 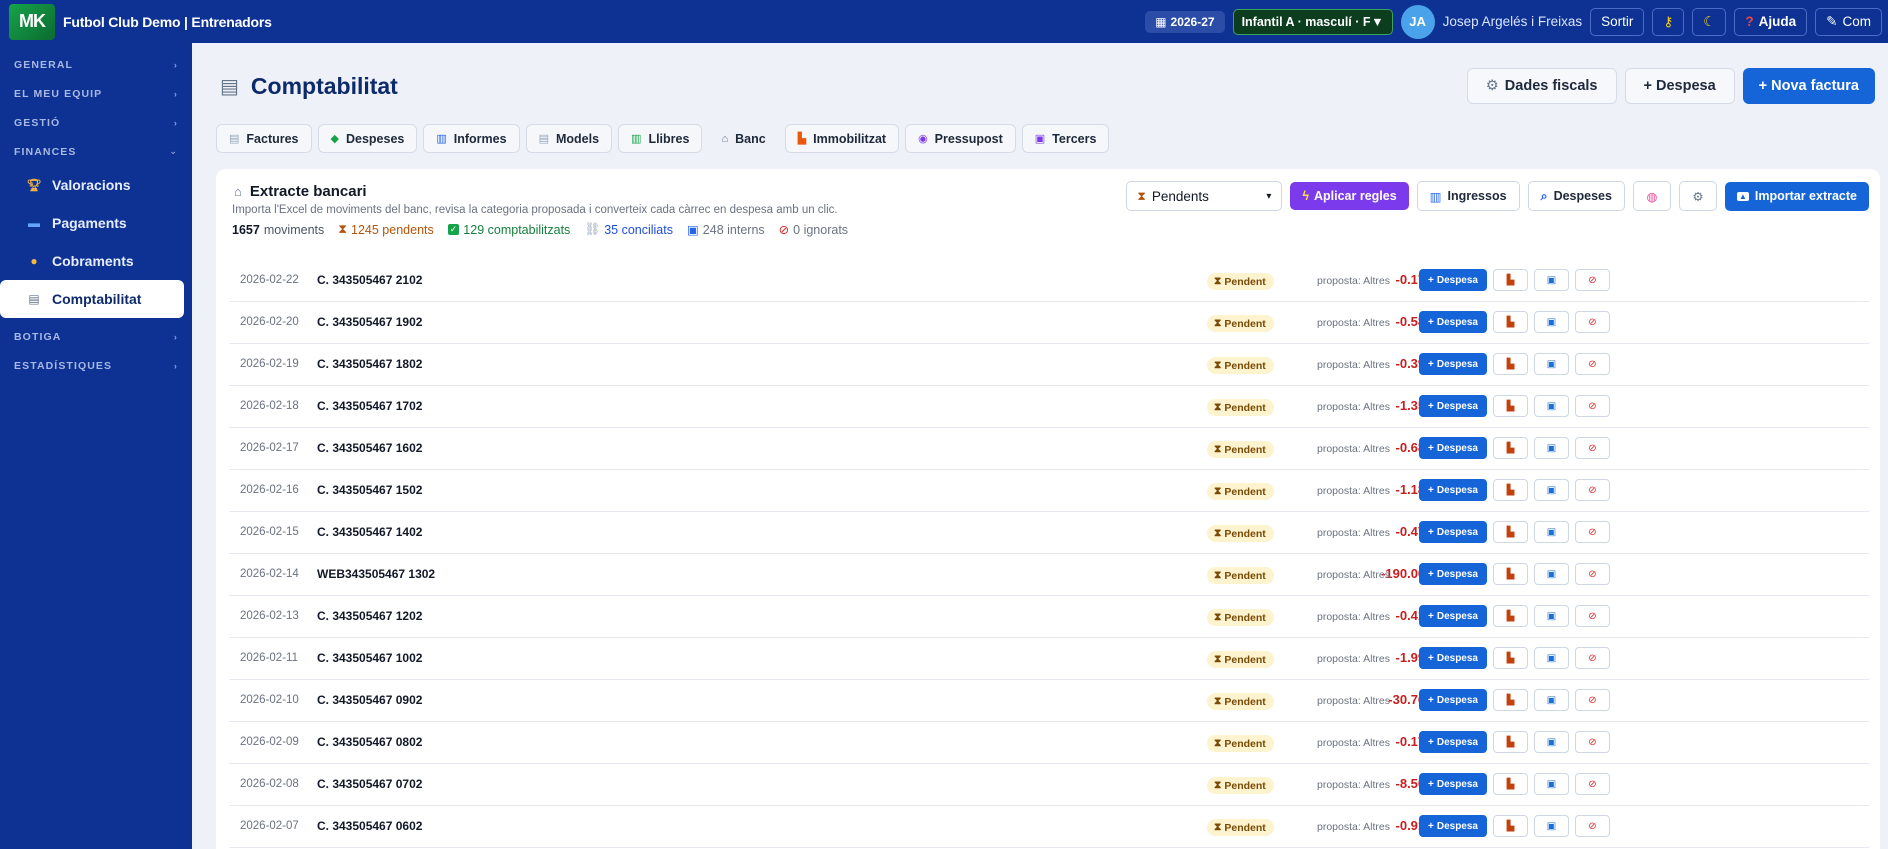 I want to click on tab-immobilitzat: ▙ Immobilitzat, so click(x=842, y=138).